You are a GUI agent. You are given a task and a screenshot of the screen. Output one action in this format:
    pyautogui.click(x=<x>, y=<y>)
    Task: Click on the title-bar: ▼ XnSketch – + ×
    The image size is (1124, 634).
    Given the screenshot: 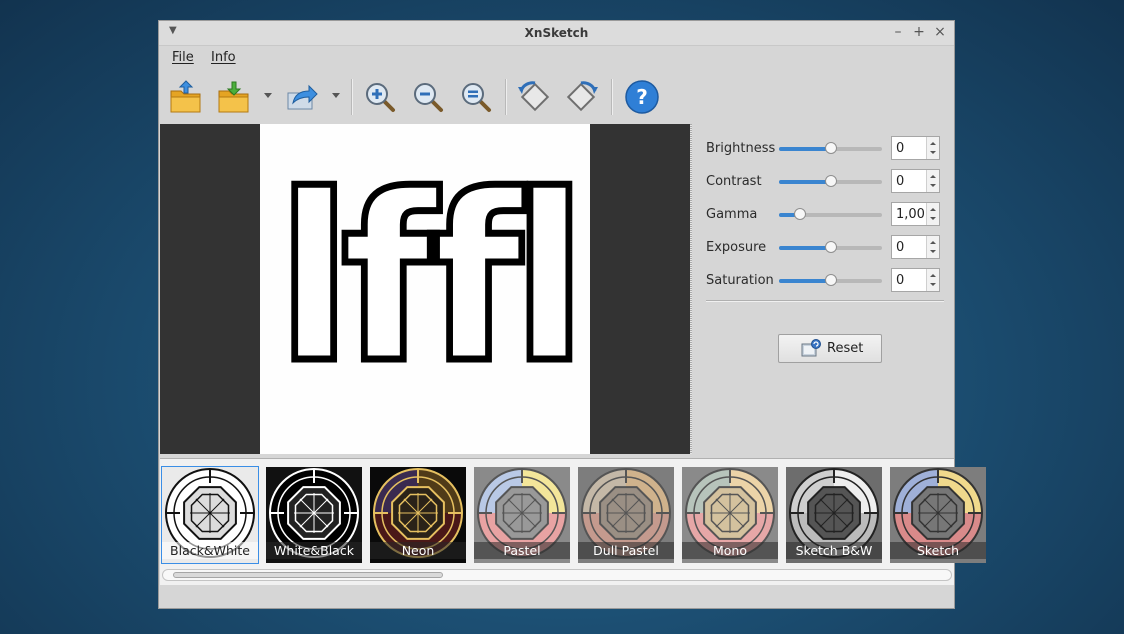 What is the action you would take?
    pyautogui.click(x=556, y=33)
    